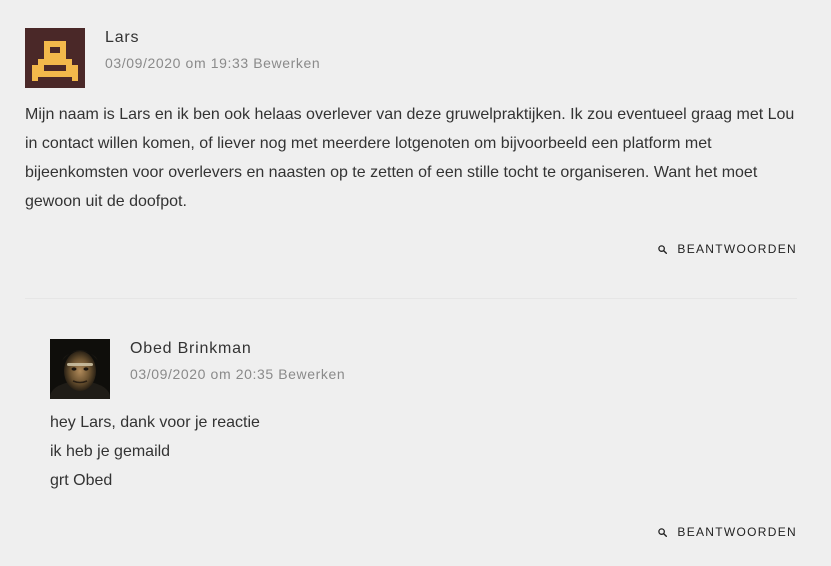 This screenshot has width=831, height=566. Describe the element at coordinates (55, 58) in the screenshot. I see `avatar-identicon` at that location.